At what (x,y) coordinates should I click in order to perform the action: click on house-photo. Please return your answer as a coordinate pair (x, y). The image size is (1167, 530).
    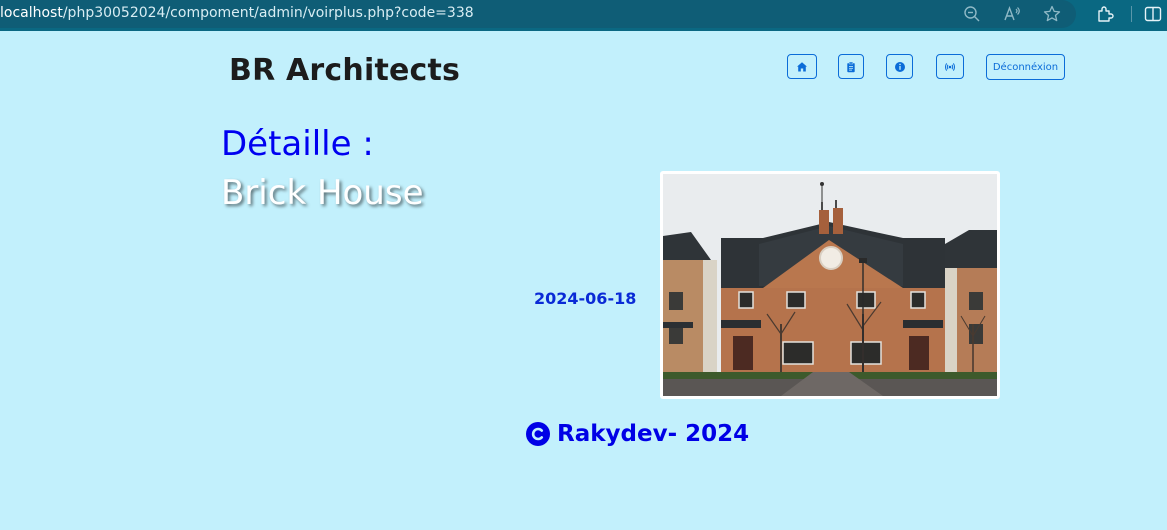
    Looking at the image, I should click on (830, 285).